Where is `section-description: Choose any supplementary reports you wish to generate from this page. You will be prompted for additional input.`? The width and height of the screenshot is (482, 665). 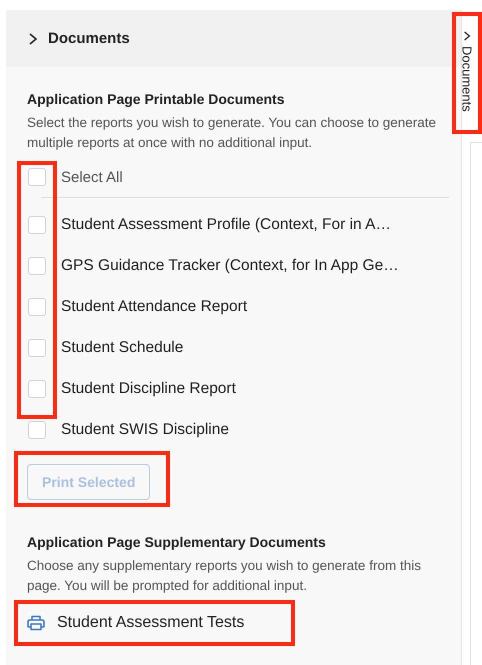 section-description: Choose any supplementary reports you wish to generate from this page. You will be prompted for additional input. is located at coordinates (224, 576).